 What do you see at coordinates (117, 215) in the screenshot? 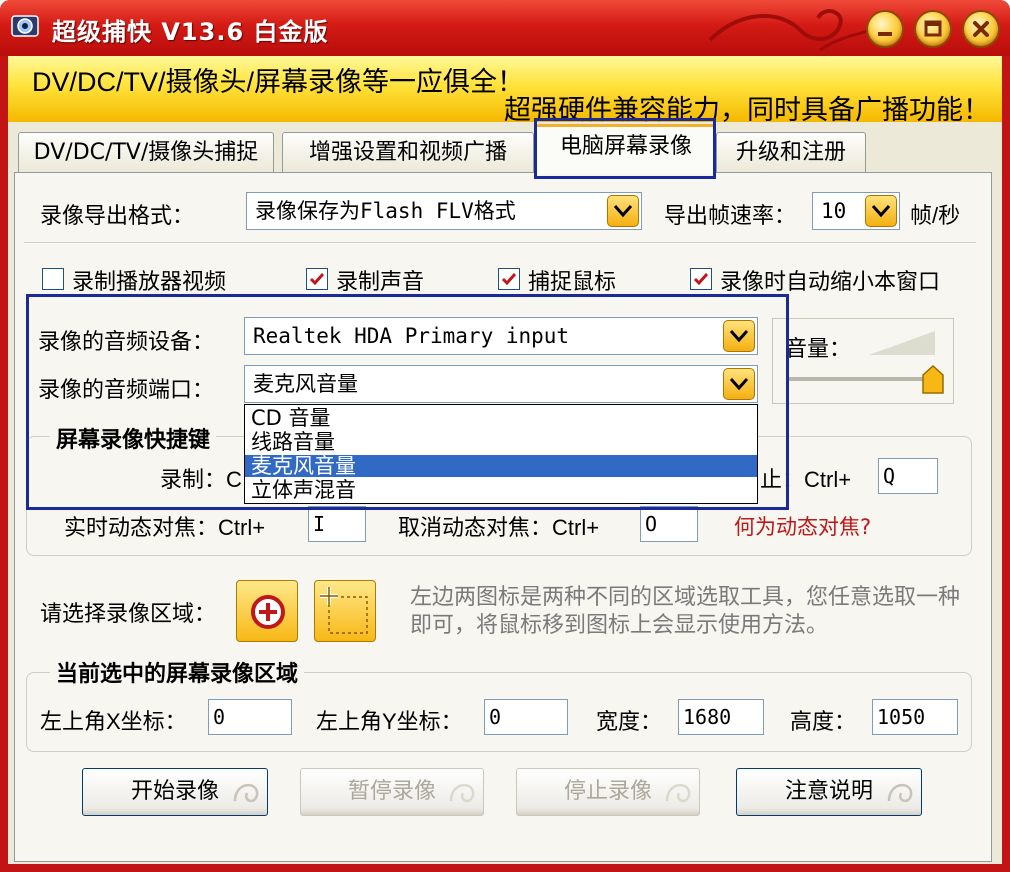
I see `export-format-label: 录像导出格式：` at bounding box center [117, 215].